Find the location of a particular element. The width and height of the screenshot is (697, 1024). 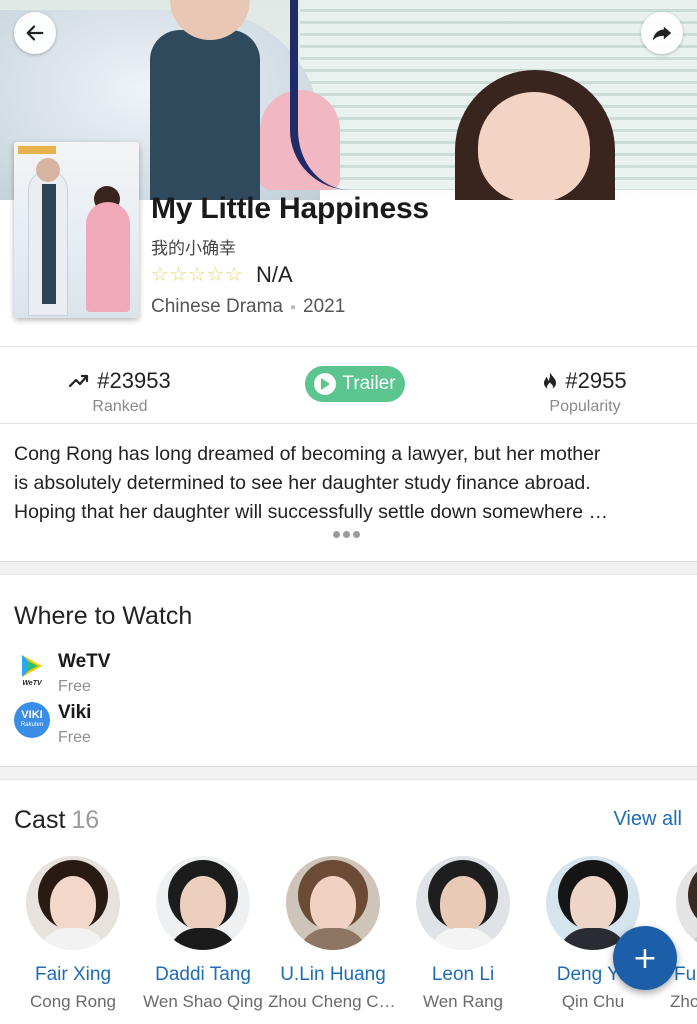

cast-item: Daddi Tang Wen Shao Qing is located at coordinates (203, 934).